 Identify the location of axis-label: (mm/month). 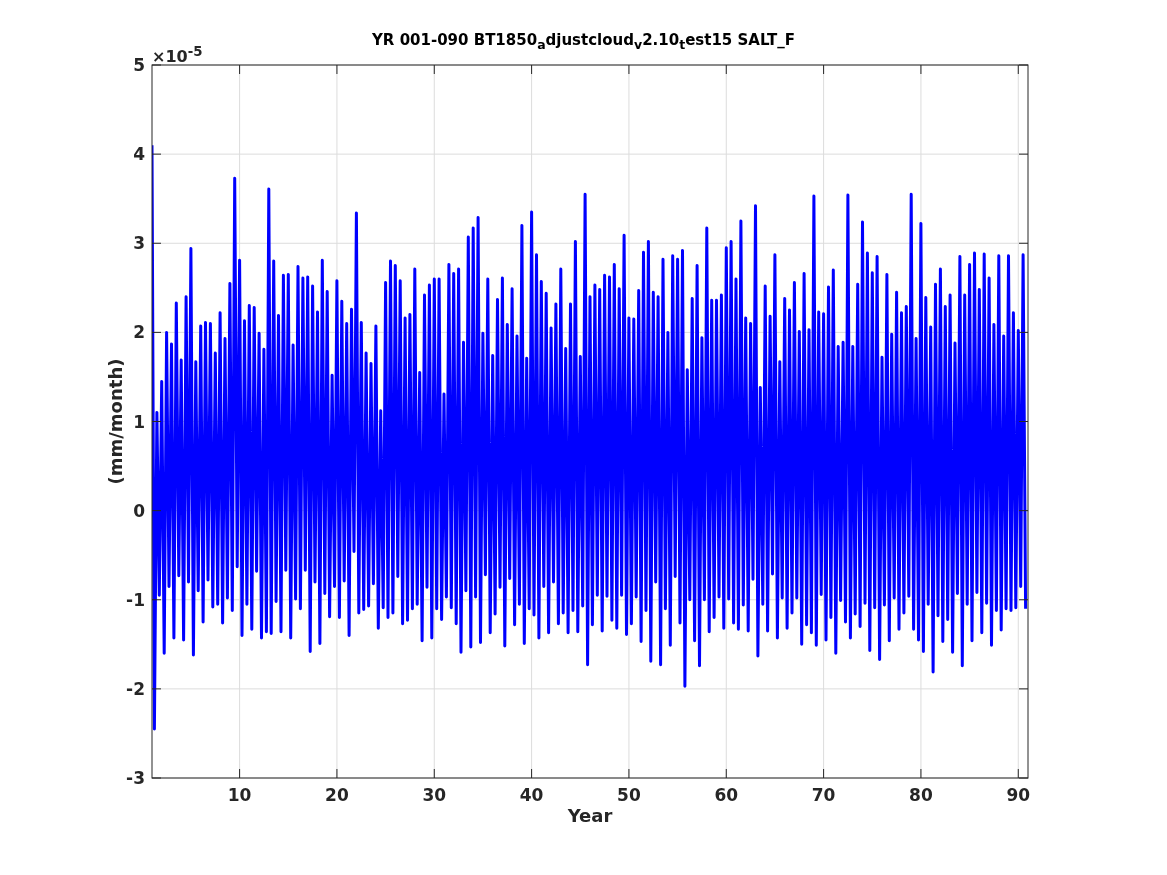
(115, 421).